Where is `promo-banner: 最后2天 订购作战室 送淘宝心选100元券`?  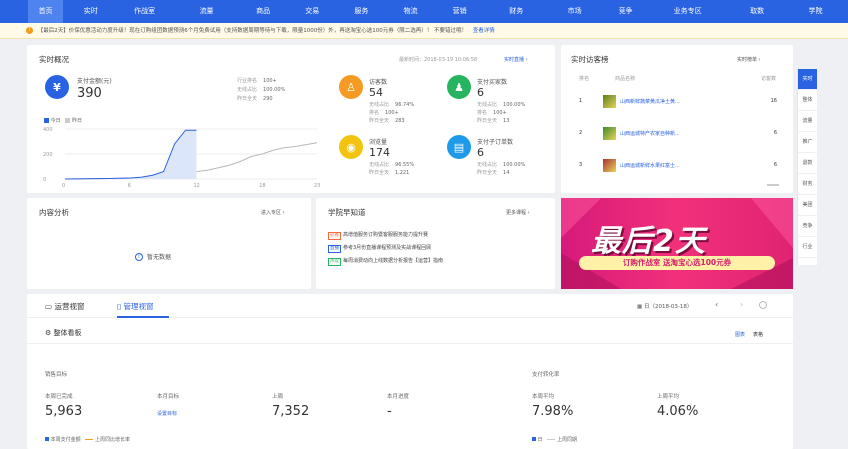 promo-banner: 最后2天 订购作战室 送淘宝心选100元券 is located at coordinates (677, 243).